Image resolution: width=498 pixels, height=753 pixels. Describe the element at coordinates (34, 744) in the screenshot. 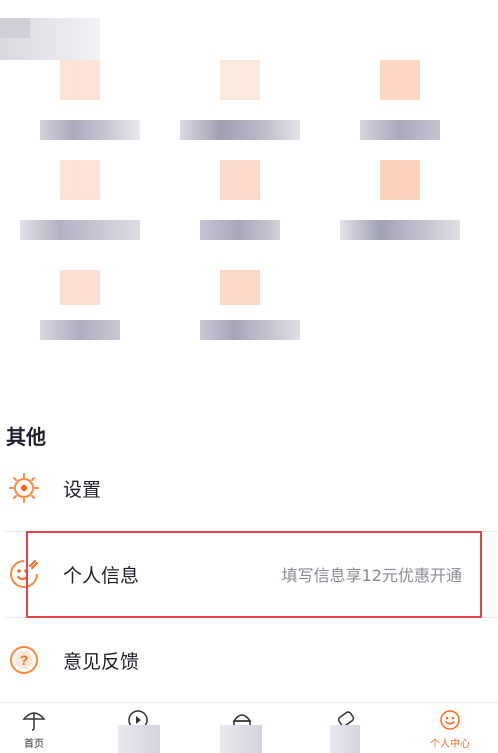

I see `tab-home-label: 首页` at that location.